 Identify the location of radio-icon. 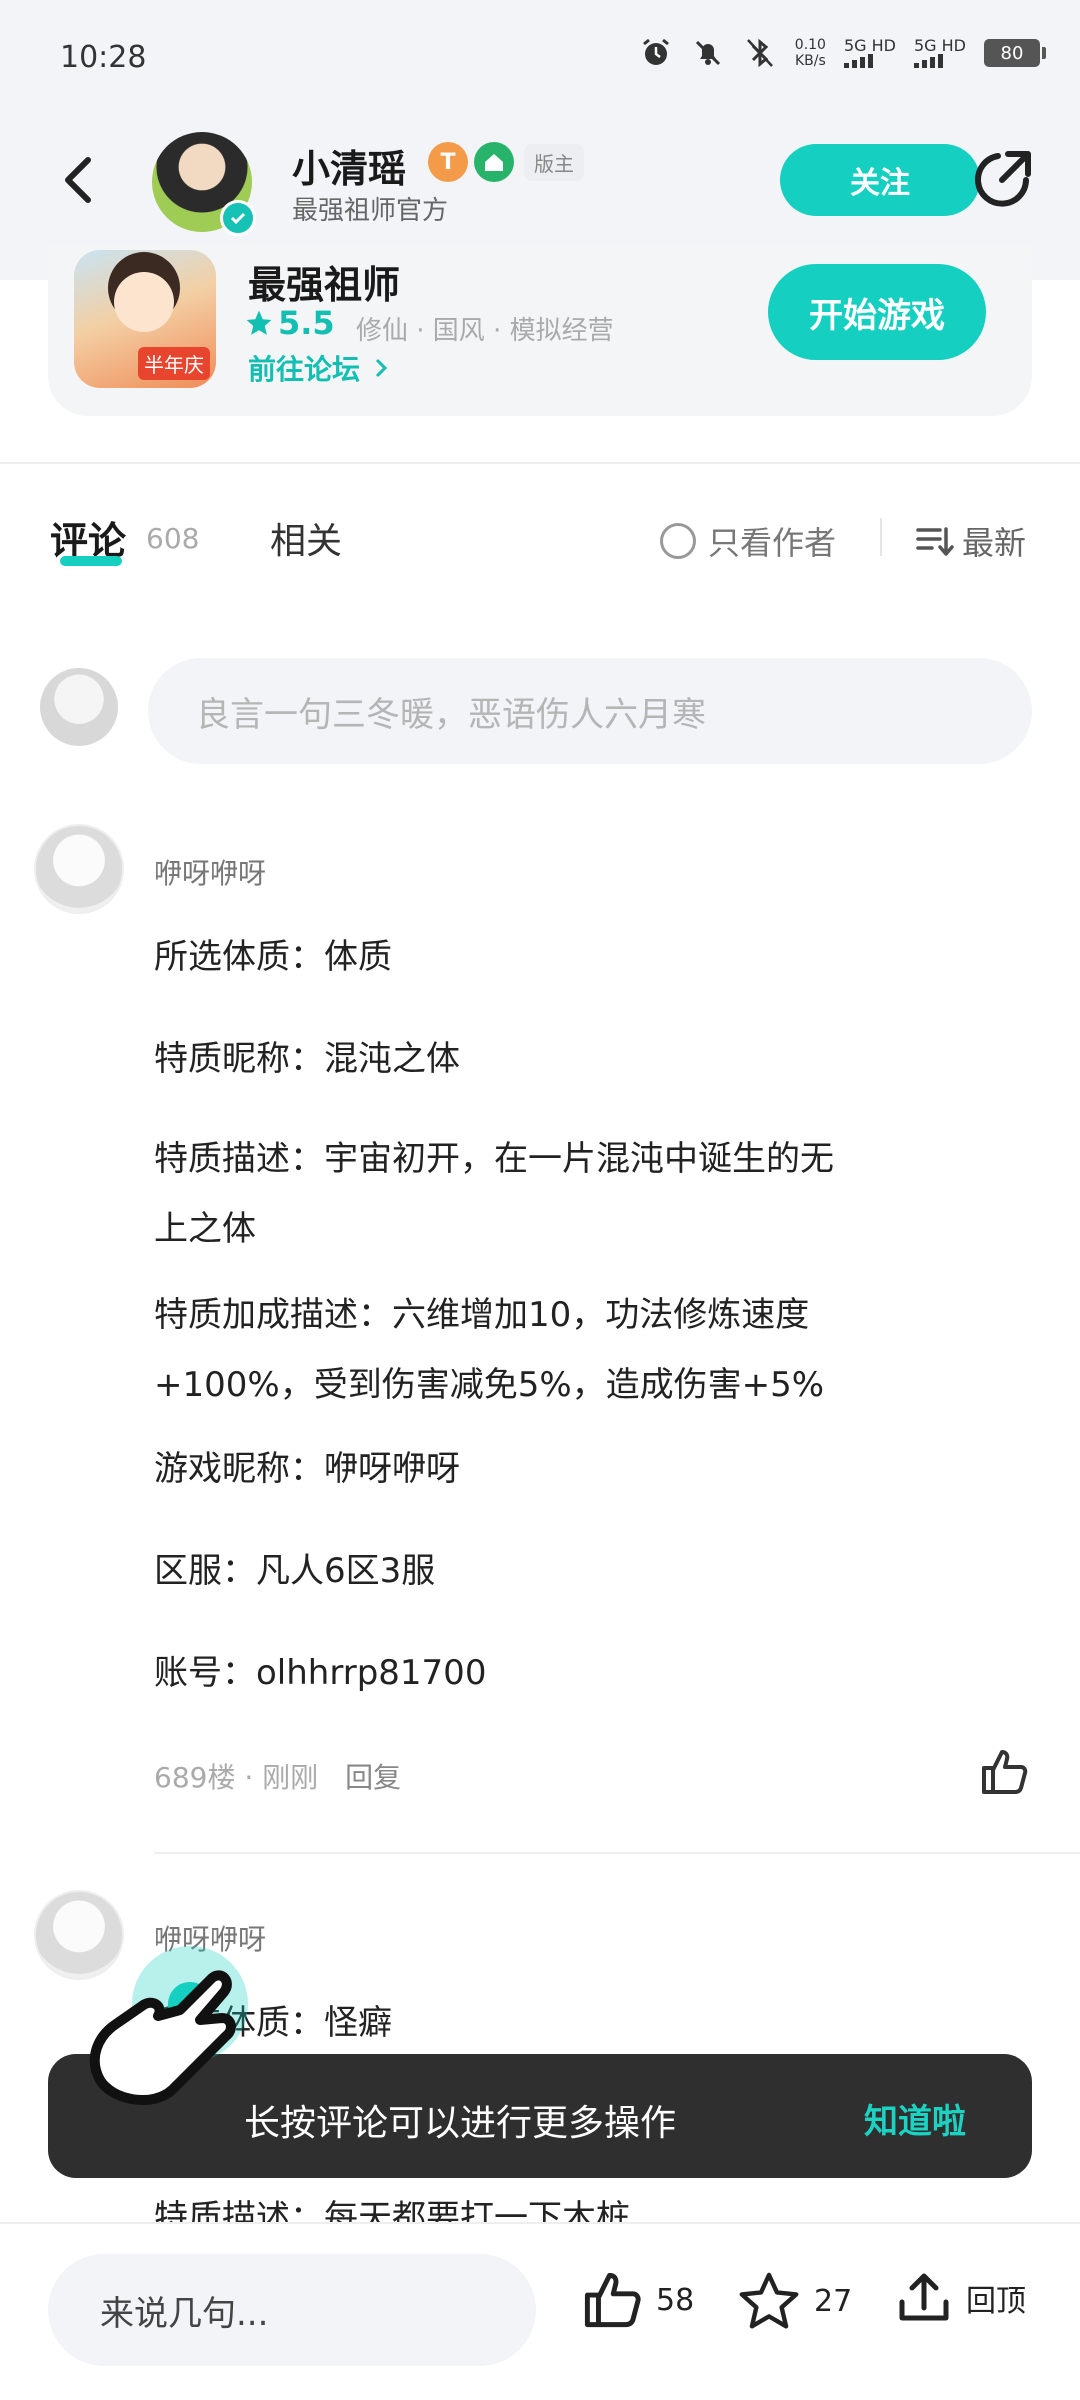
(678, 541).